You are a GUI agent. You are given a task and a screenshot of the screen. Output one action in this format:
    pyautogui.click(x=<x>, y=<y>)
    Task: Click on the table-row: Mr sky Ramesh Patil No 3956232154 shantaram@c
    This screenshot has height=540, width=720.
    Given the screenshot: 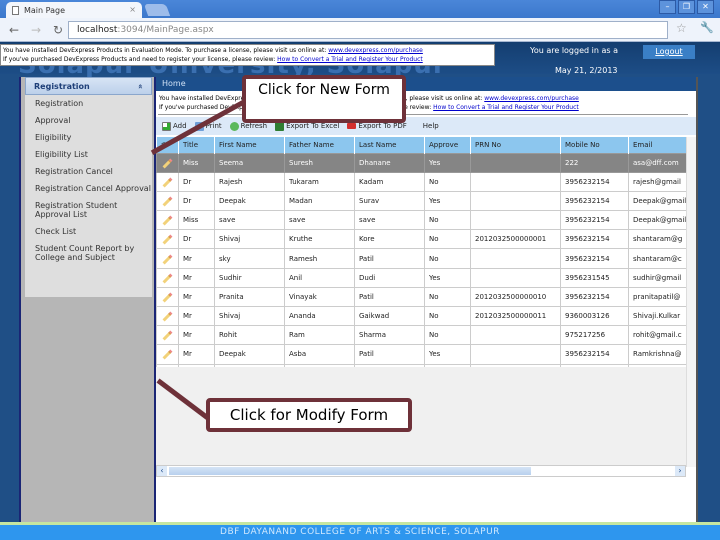 What is the action you would take?
    pyautogui.click(x=421, y=258)
    